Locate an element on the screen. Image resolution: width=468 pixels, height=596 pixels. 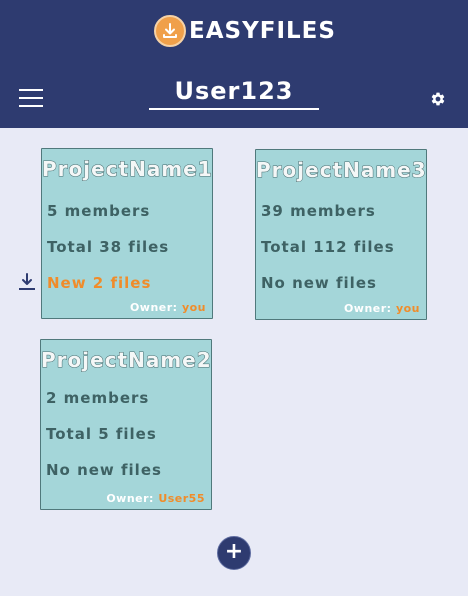
download-icon is located at coordinates (27, 282).